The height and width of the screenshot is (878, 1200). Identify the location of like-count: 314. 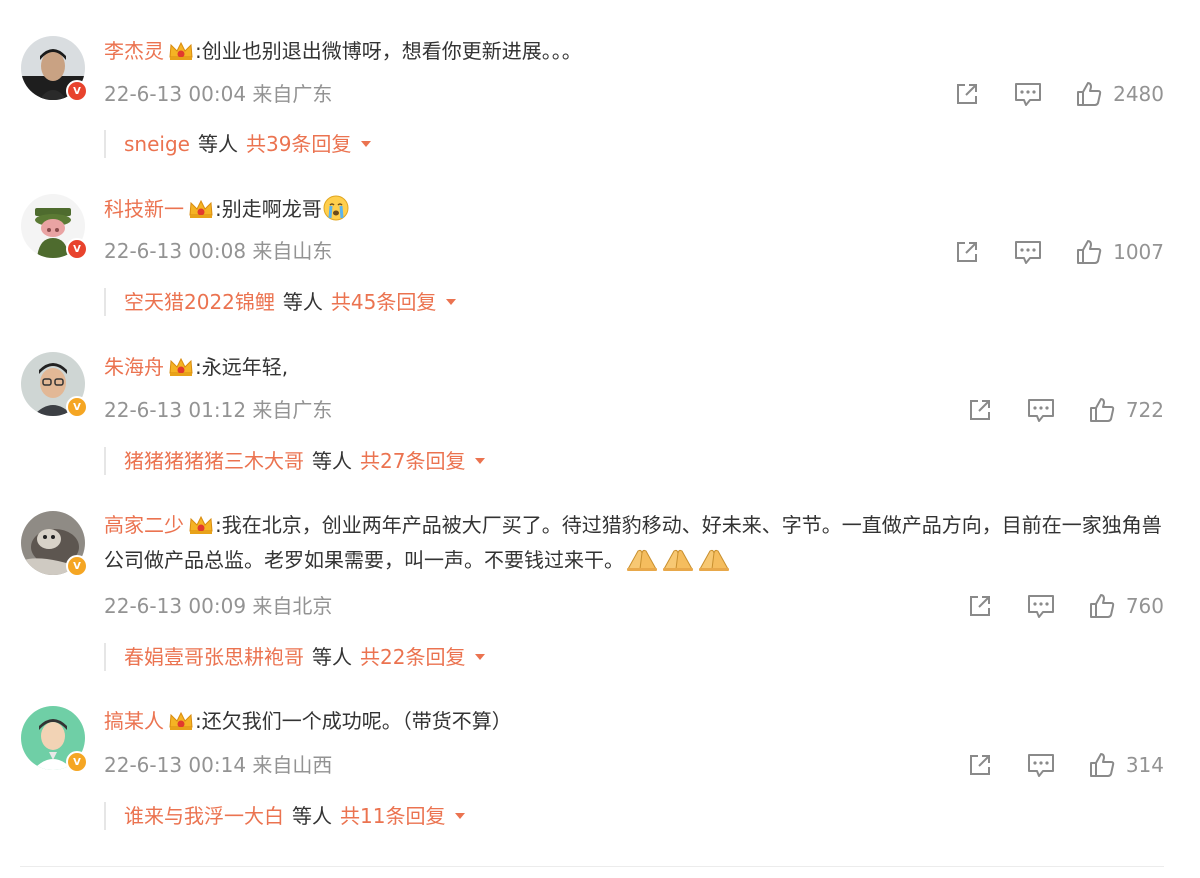
(1144, 765).